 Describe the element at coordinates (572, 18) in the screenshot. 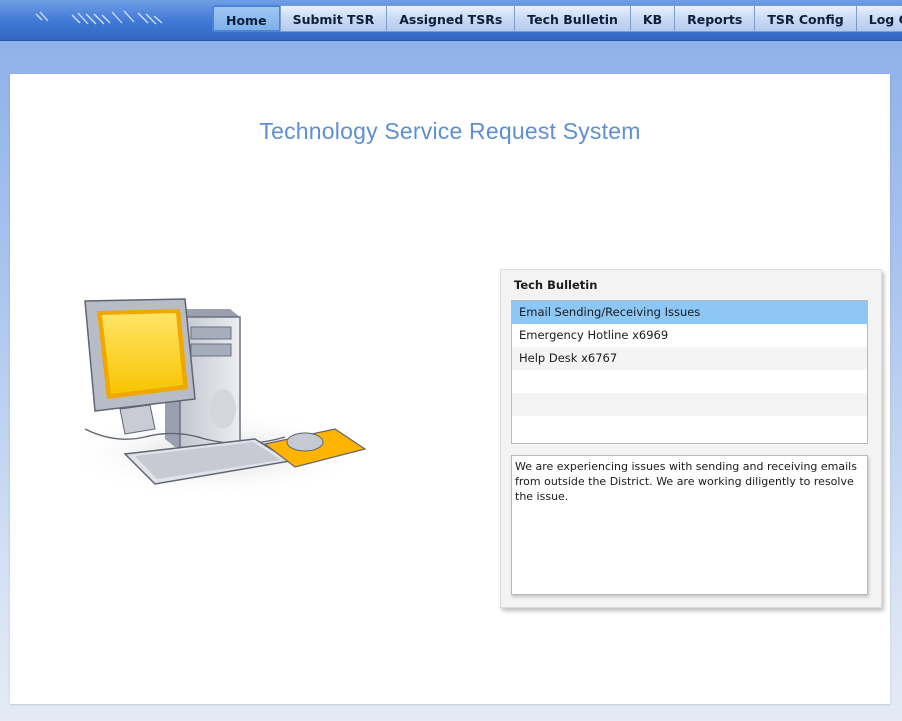

I see `nav-tech-bulletin-button: Tech Bulletin` at that location.